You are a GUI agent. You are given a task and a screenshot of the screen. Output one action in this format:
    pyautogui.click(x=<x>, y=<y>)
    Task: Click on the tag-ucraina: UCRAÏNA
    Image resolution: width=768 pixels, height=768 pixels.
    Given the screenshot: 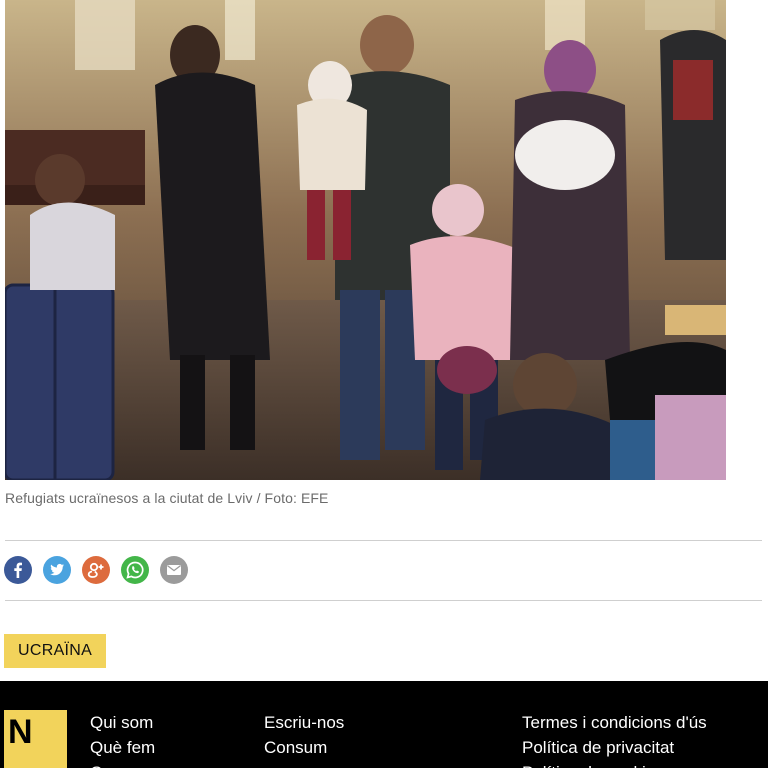 What is the action you would take?
    pyautogui.click(x=55, y=651)
    